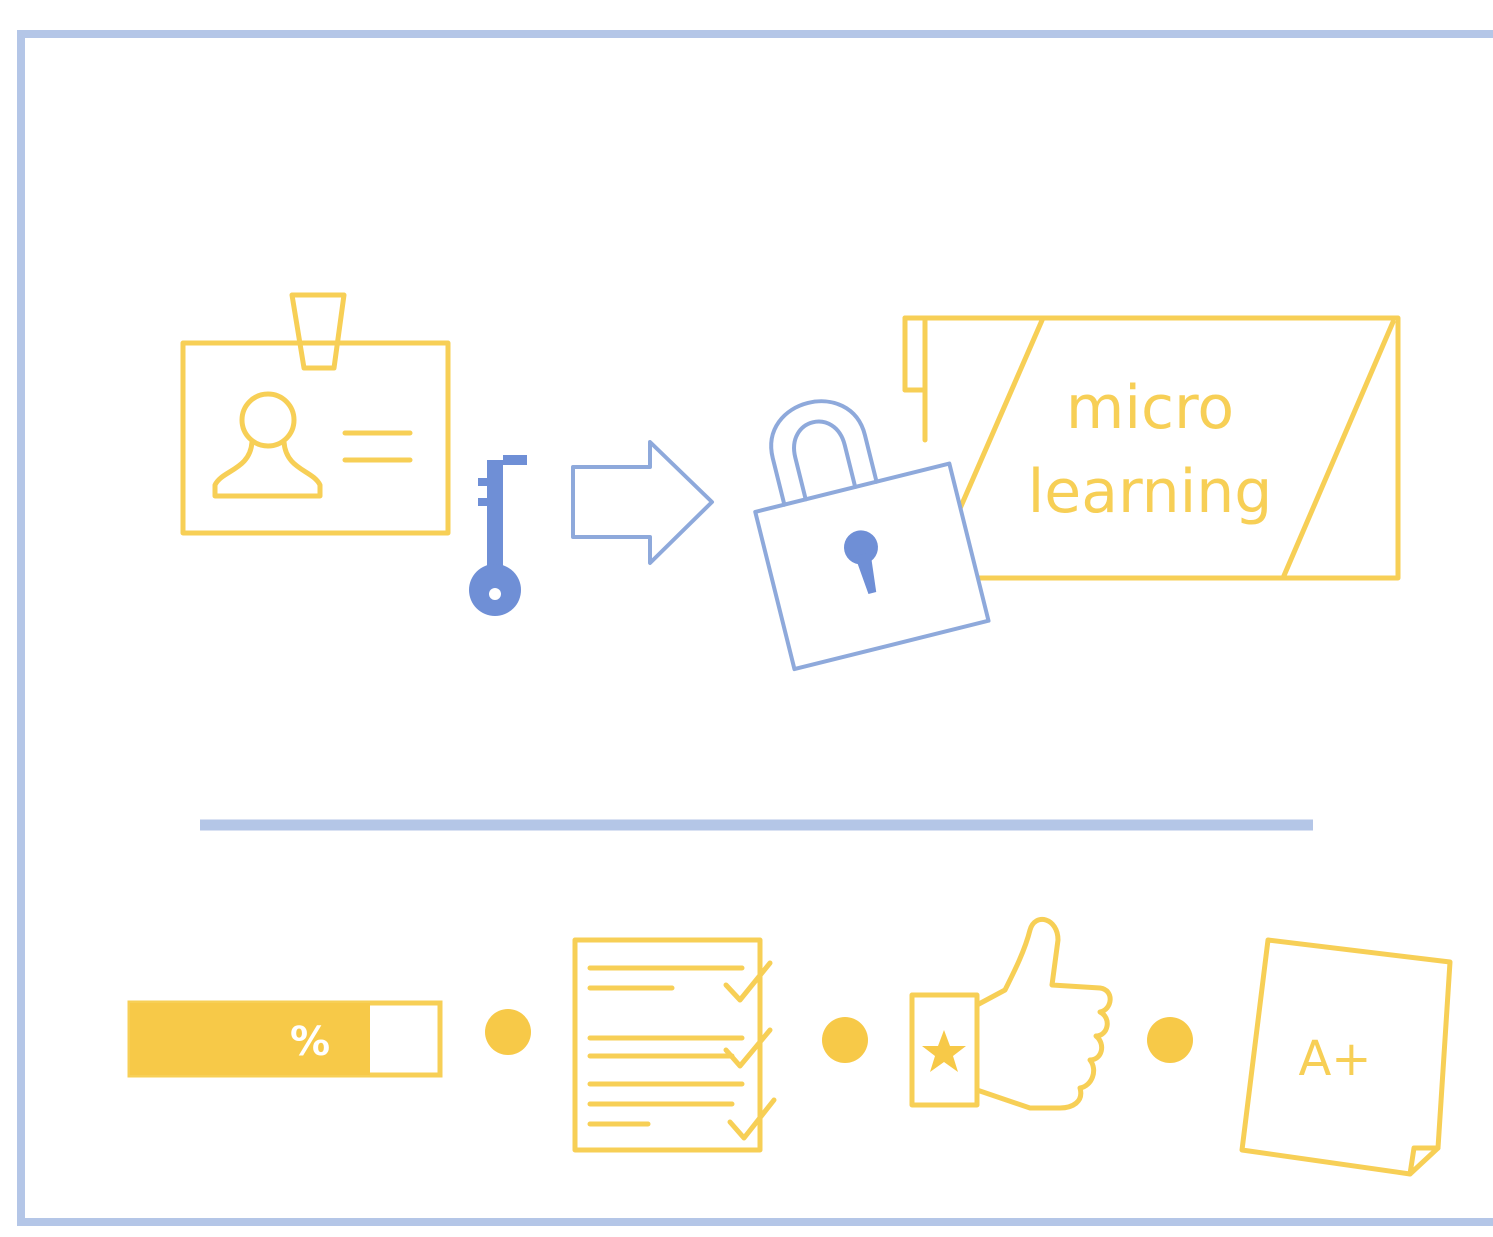  I want to click on grade-card-icon: A+, so click(1346, 1057).